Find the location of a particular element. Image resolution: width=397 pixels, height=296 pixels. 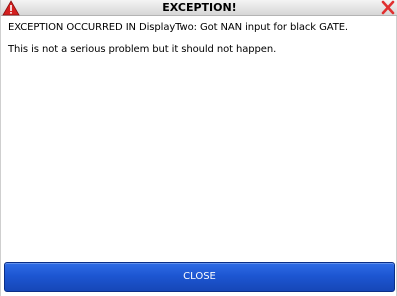

close-button: CLOSE is located at coordinates (199, 277).